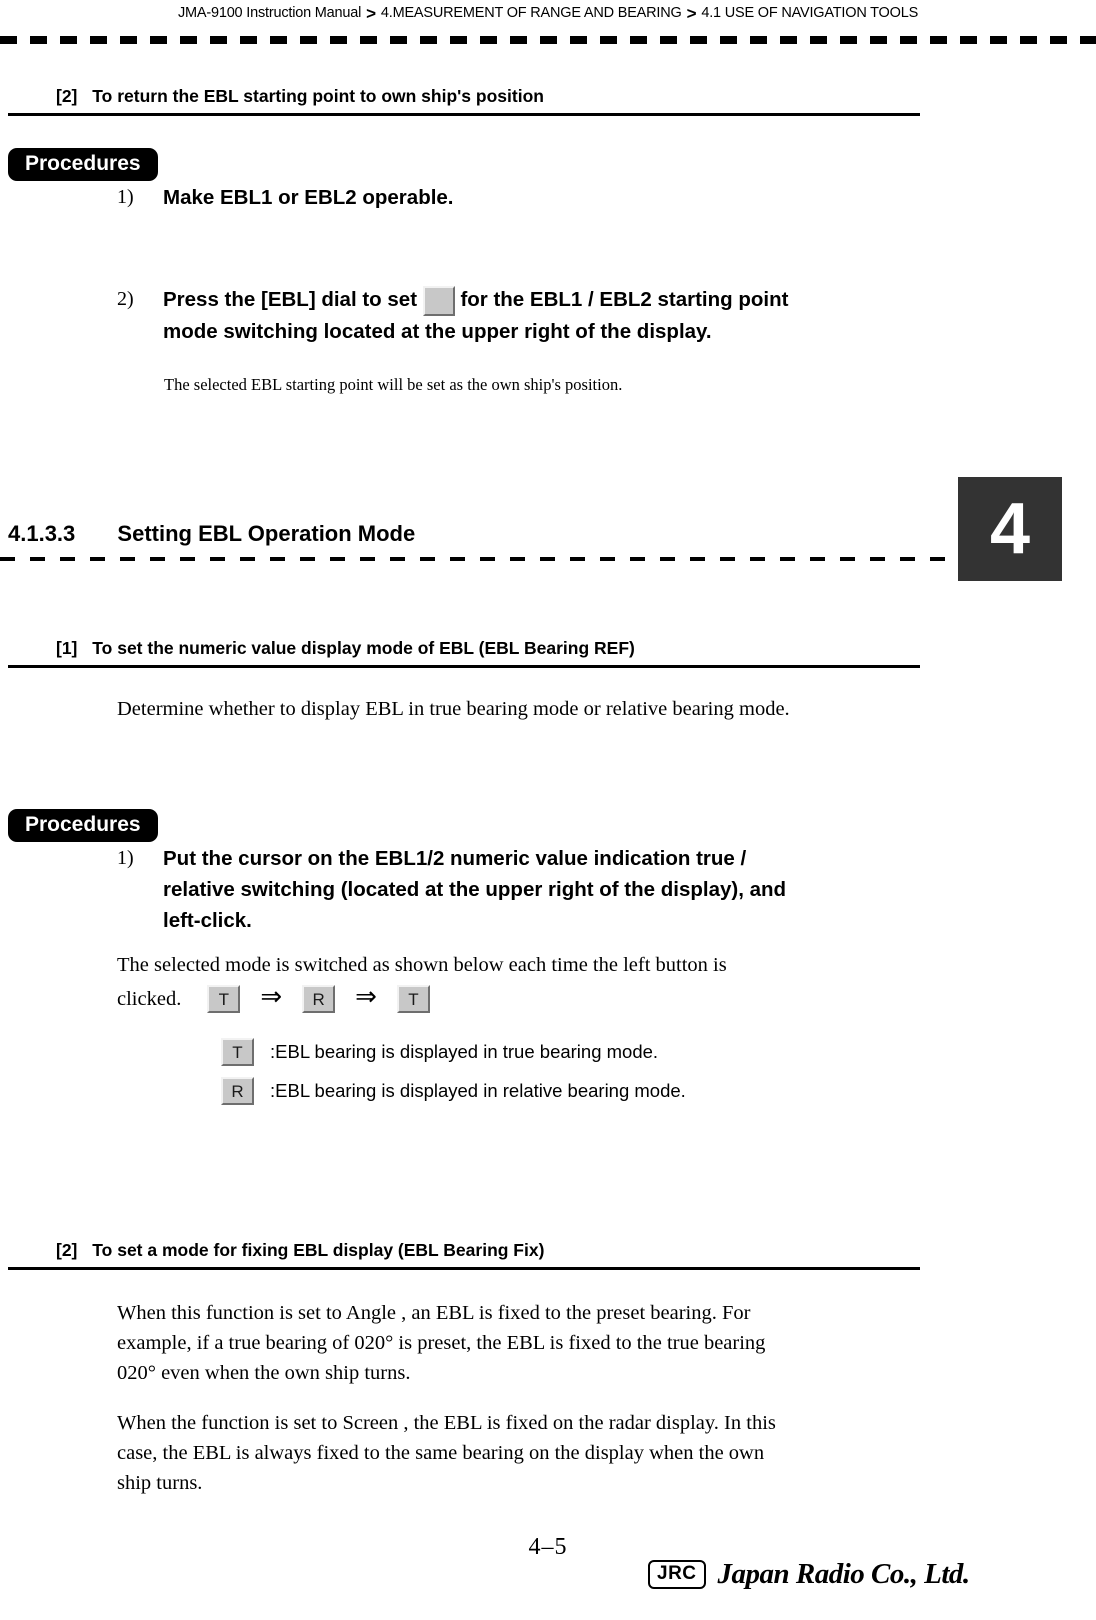  What do you see at coordinates (269, 13) in the screenshot?
I see `header-manual-title: JMA-9100 Instruction Manual` at bounding box center [269, 13].